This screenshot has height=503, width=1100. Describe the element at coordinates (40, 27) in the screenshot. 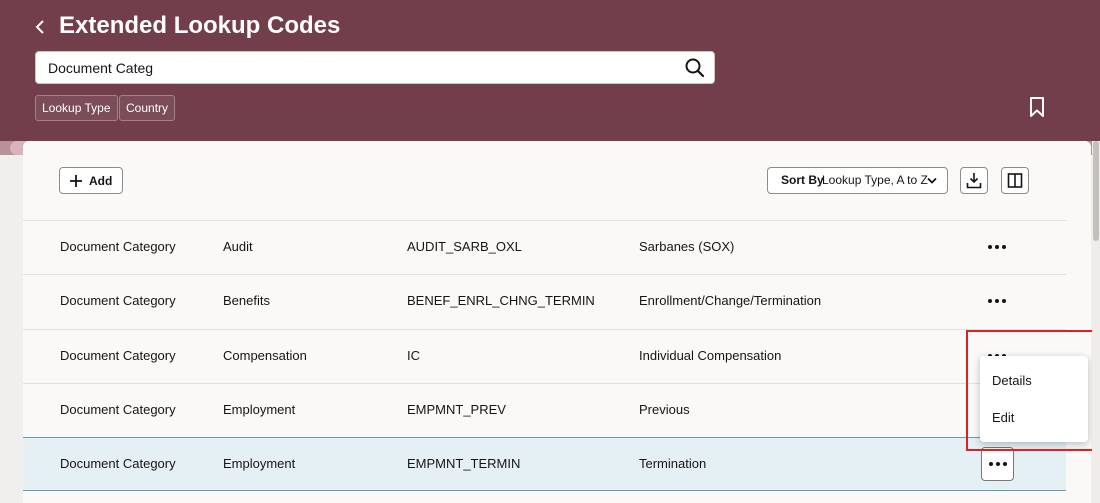

I see `back-chevron-icon` at that location.